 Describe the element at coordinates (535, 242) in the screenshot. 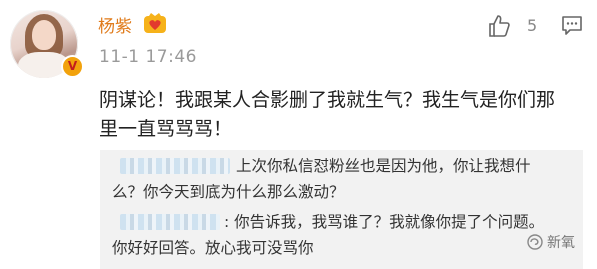

I see `brand-swirl-icon` at that location.